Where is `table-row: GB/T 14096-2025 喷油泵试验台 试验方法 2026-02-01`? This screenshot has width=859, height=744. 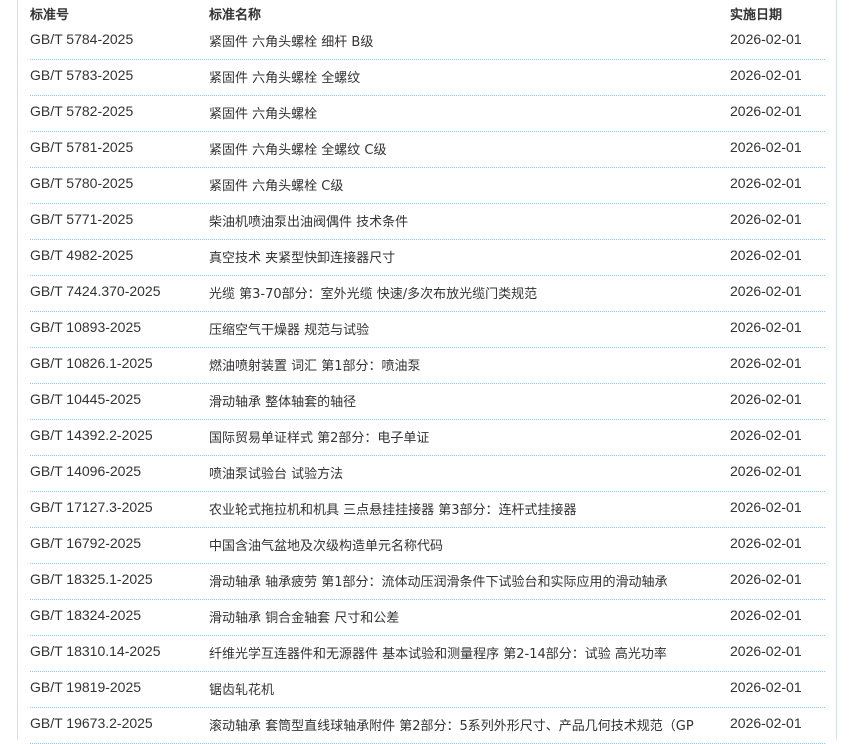
table-row: GB/T 14096-2025 喷油泵试验台 试验方法 2026-02-01 is located at coordinates (427, 474).